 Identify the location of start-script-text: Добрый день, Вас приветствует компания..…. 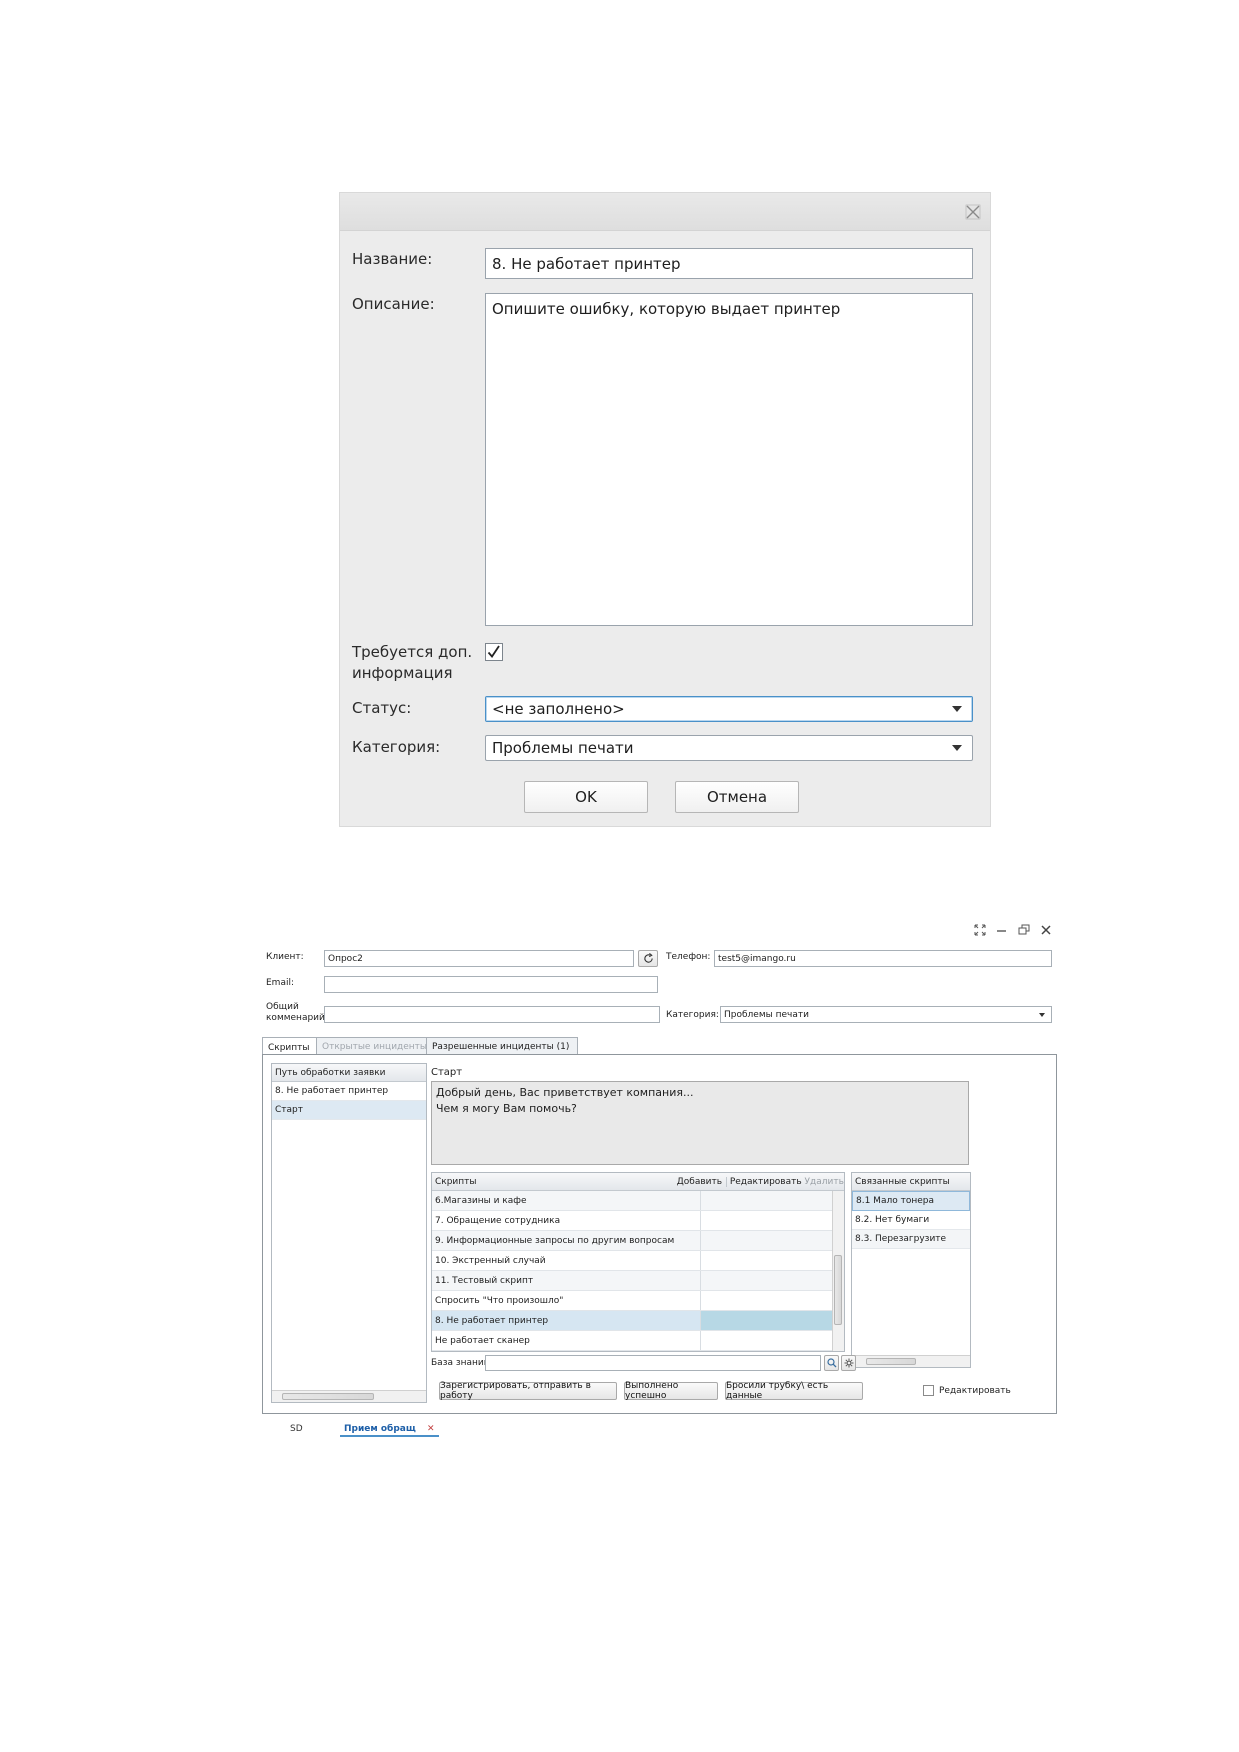
(700, 1123).